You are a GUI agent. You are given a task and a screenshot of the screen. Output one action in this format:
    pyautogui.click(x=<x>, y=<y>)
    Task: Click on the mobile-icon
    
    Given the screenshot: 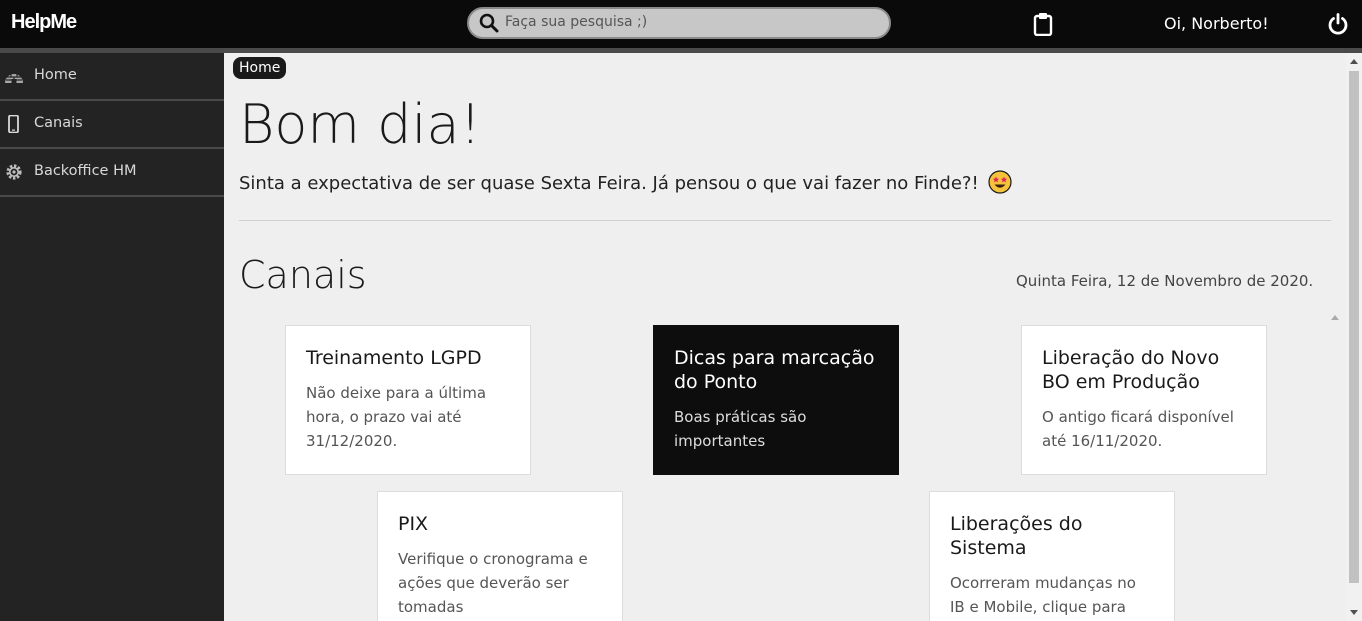 What is the action you would take?
    pyautogui.click(x=13, y=124)
    